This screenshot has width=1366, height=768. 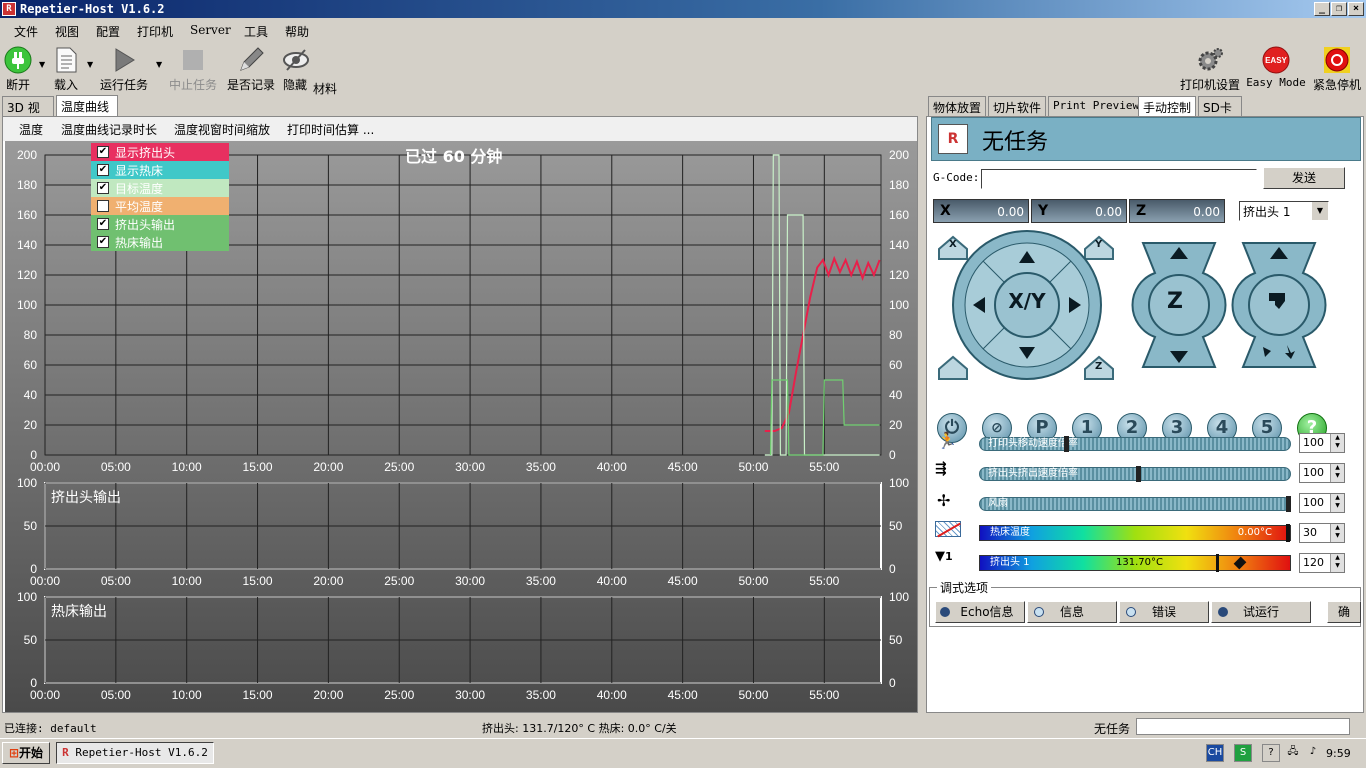 What do you see at coordinates (103, 206) in the screenshot?
I see `legend-checkbox` at bounding box center [103, 206].